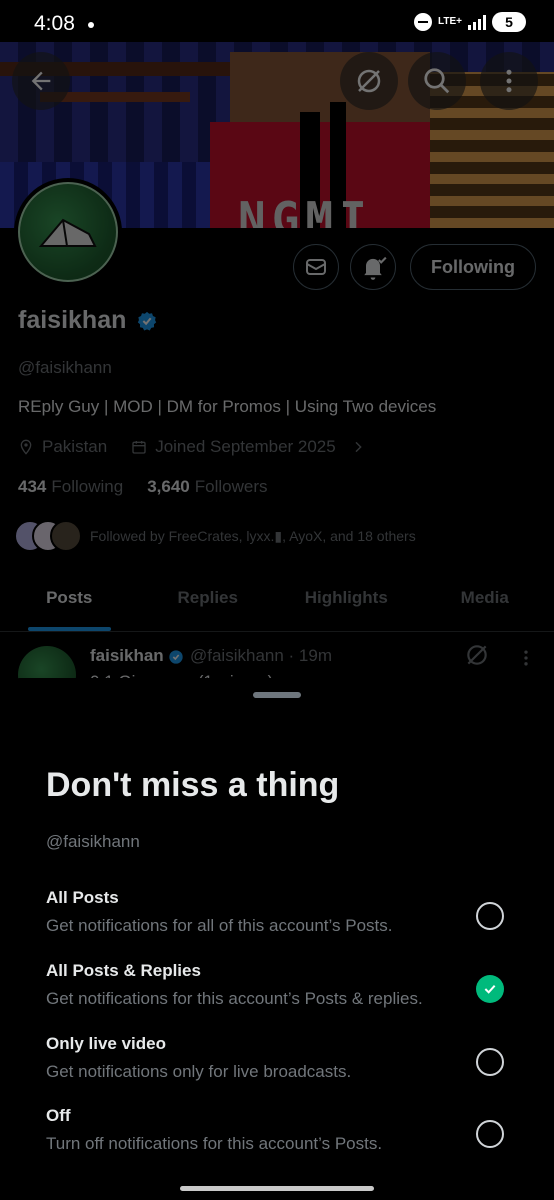 The width and height of the screenshot is (554, 1200). What do you see at coordinates (473, 267) in the screenshot?
I see `following-button: Following` at bounding box center [473, 267].